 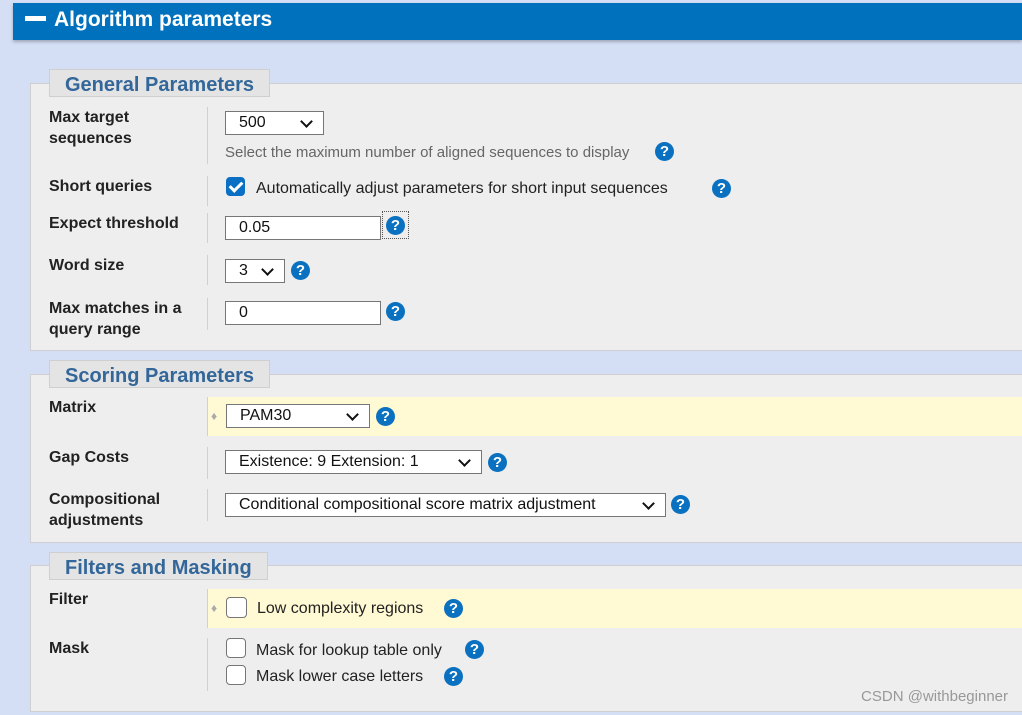 I want to click on short-queries-label: Short queries, so click(x=101, y=186).